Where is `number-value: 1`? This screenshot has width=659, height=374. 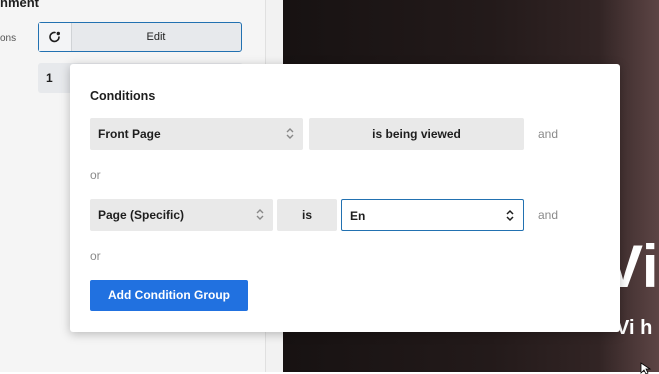
number-value: 1 is located at coordinates (49, 78).